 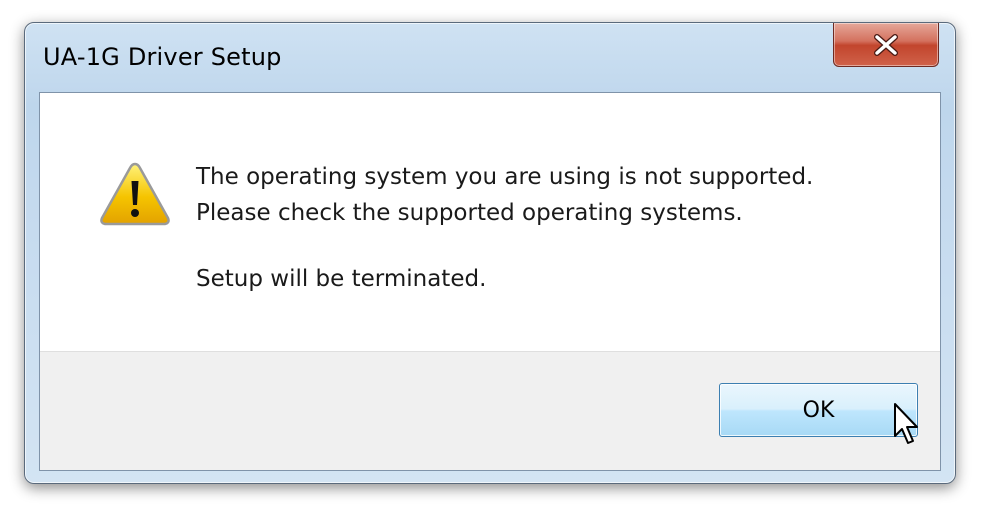 I want to click on close-button, so click(x=886, y=45).